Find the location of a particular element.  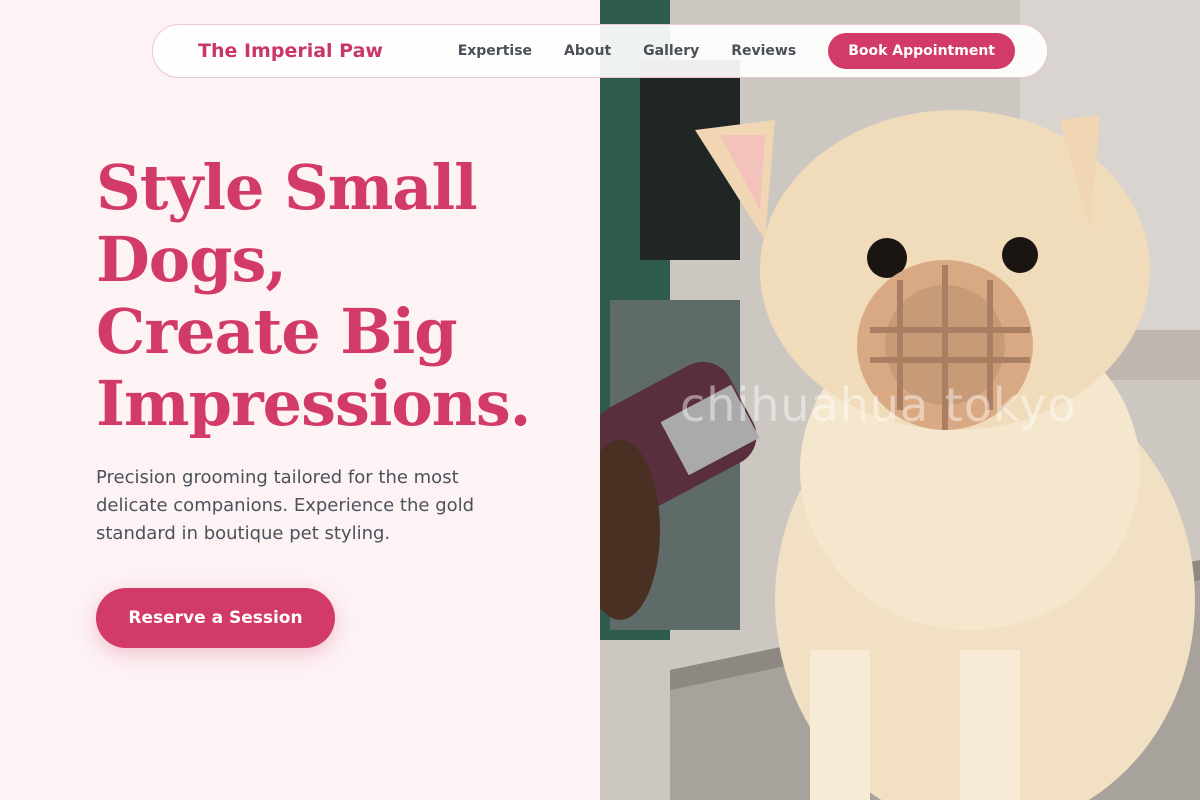

nav-link-about: About is located at coordinates (587, 51).